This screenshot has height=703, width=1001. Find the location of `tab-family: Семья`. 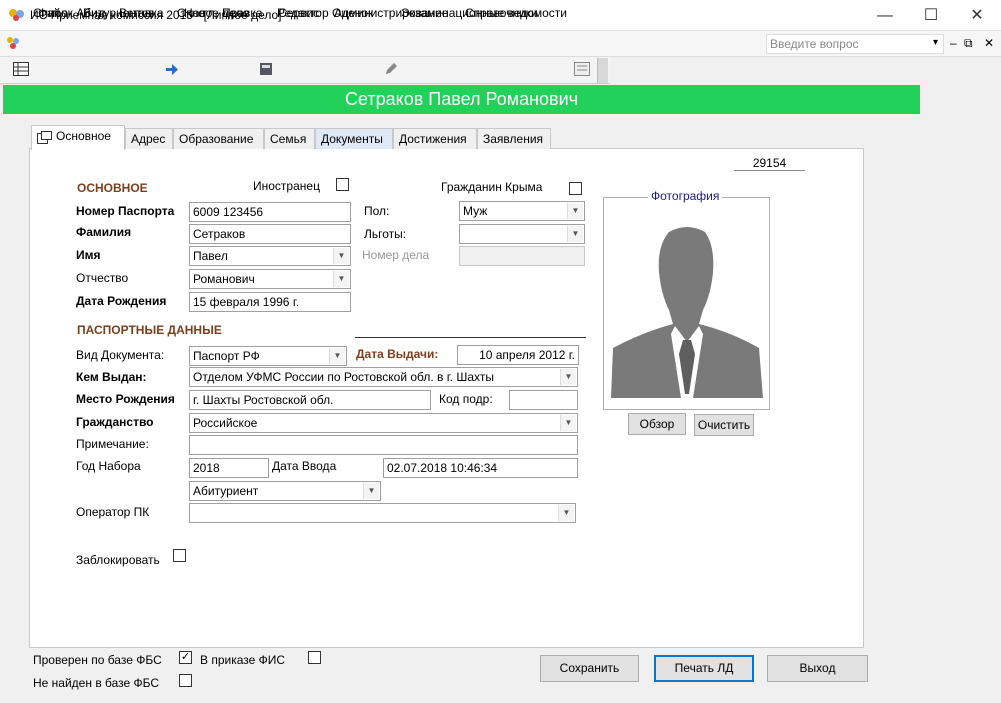

tab-family: Семья is located at coordinates (289, 138).